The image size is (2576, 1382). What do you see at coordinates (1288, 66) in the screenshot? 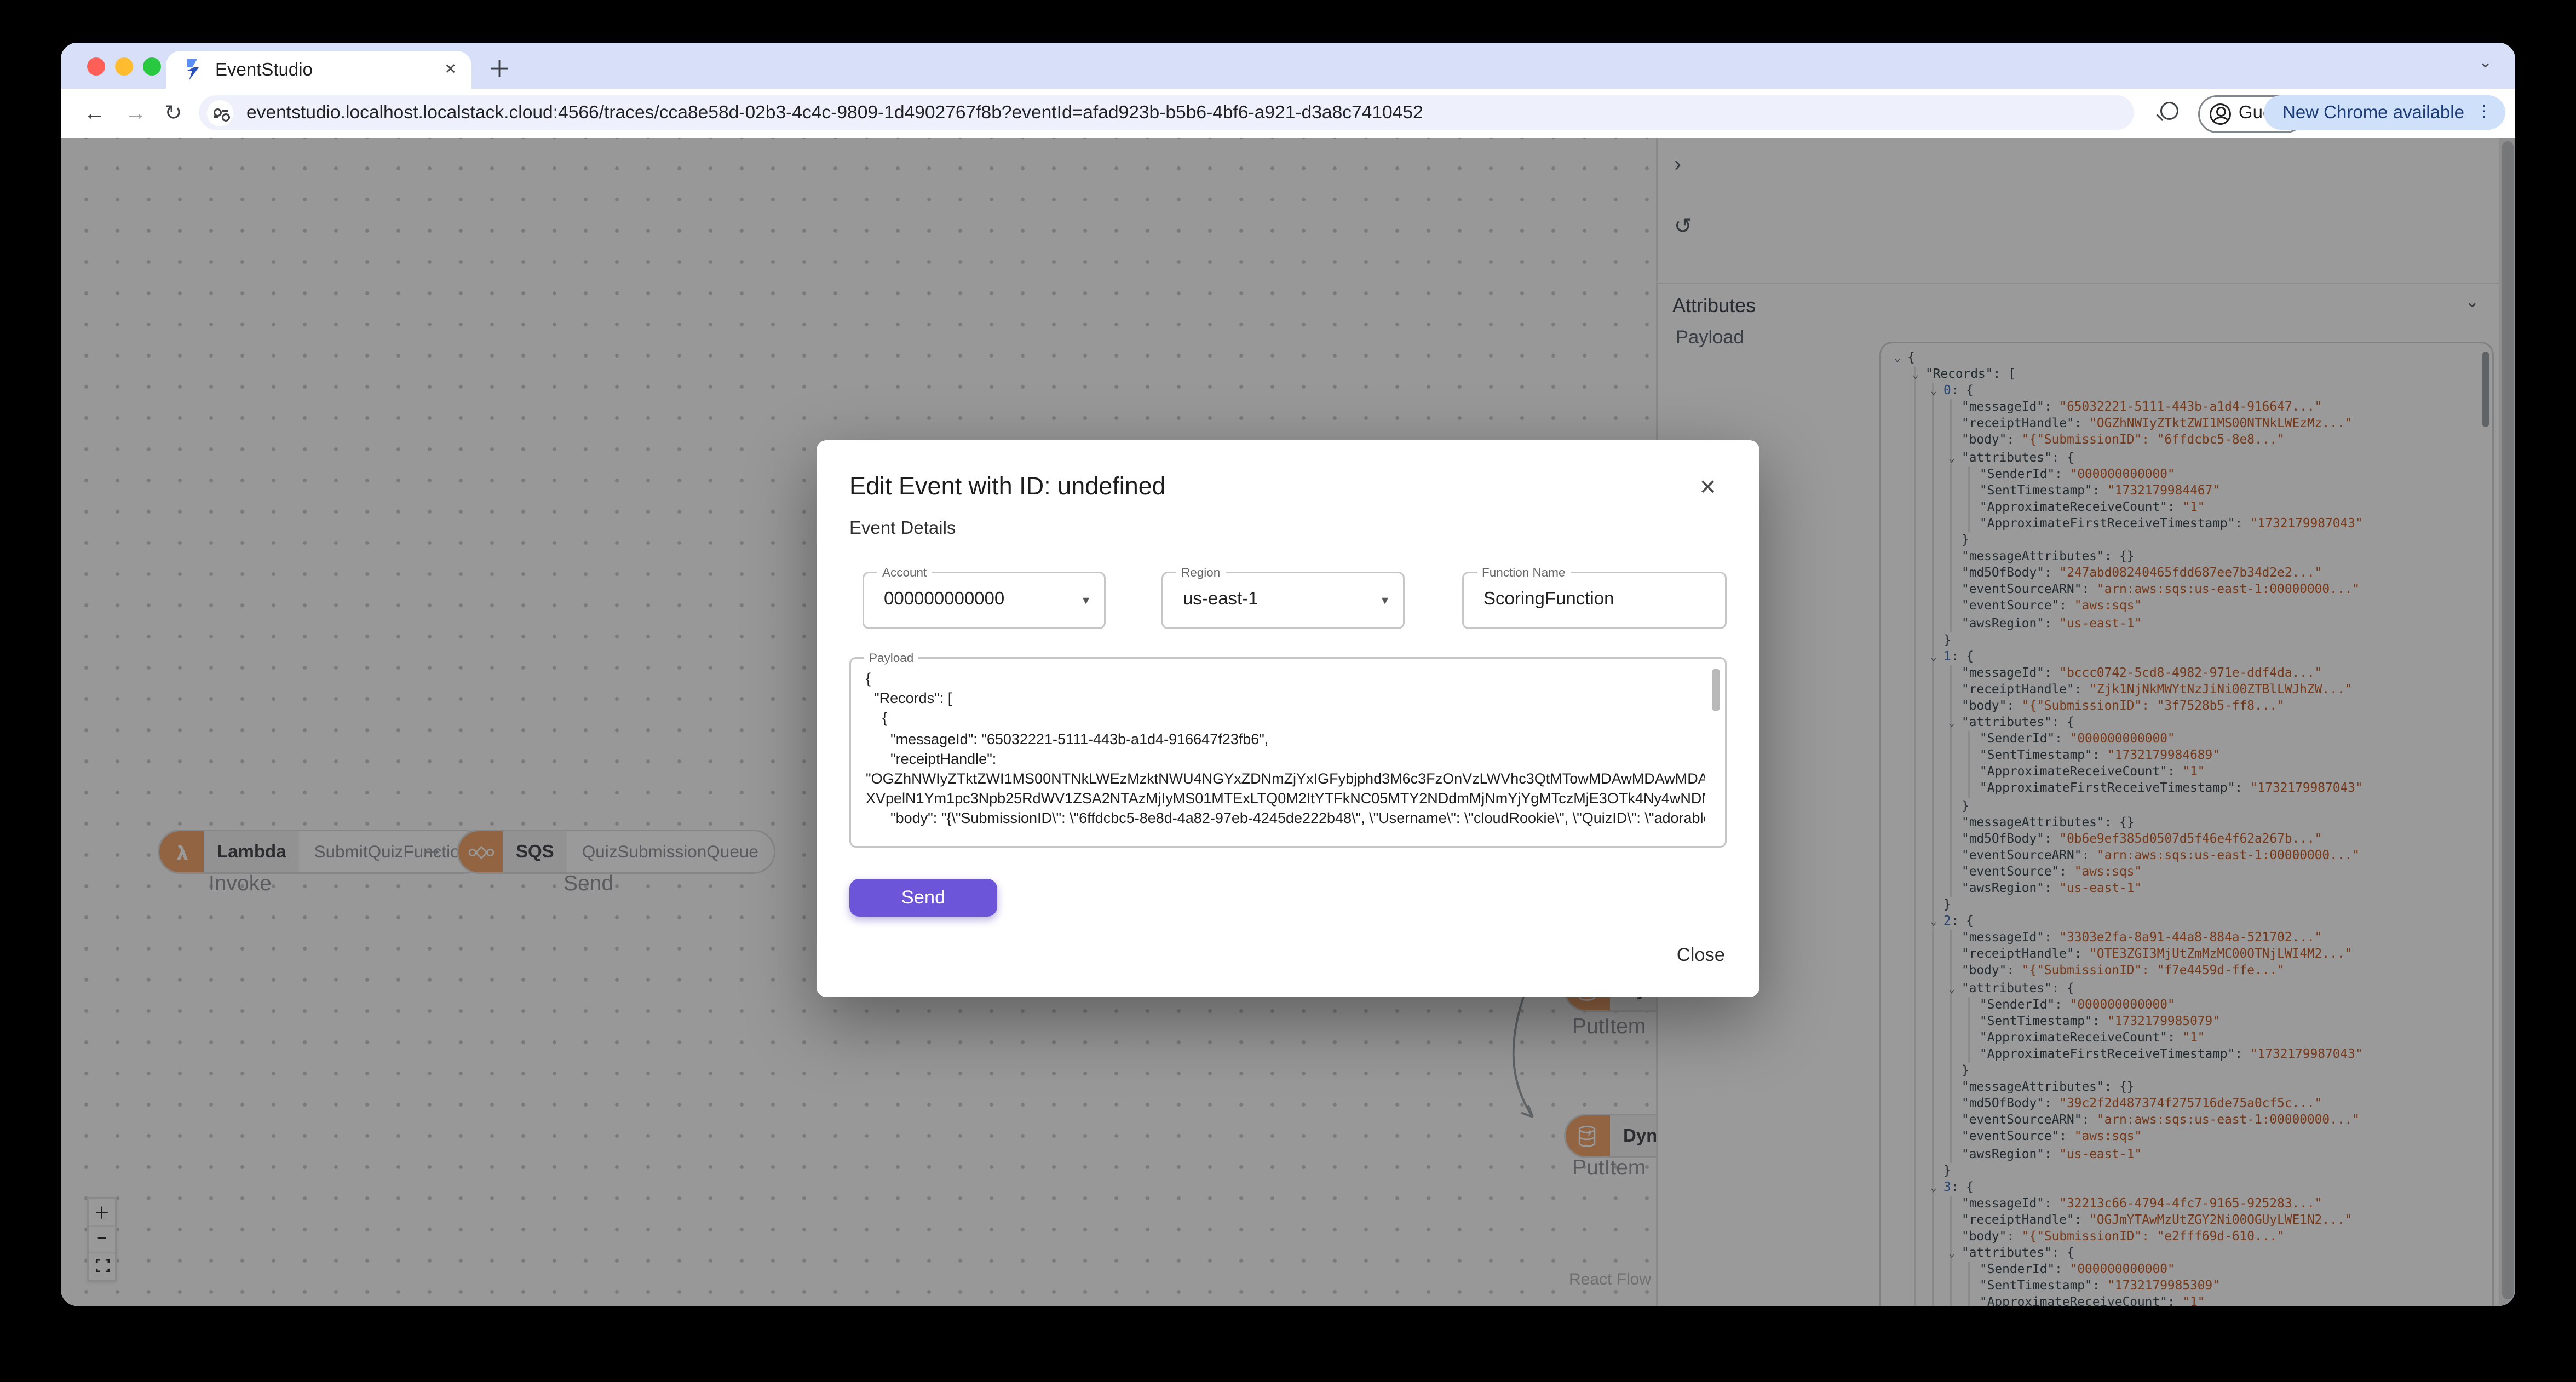
I see `tab-strip: EventStudio ✕ ＋ ⌄` at bounding box center [1288, 66].